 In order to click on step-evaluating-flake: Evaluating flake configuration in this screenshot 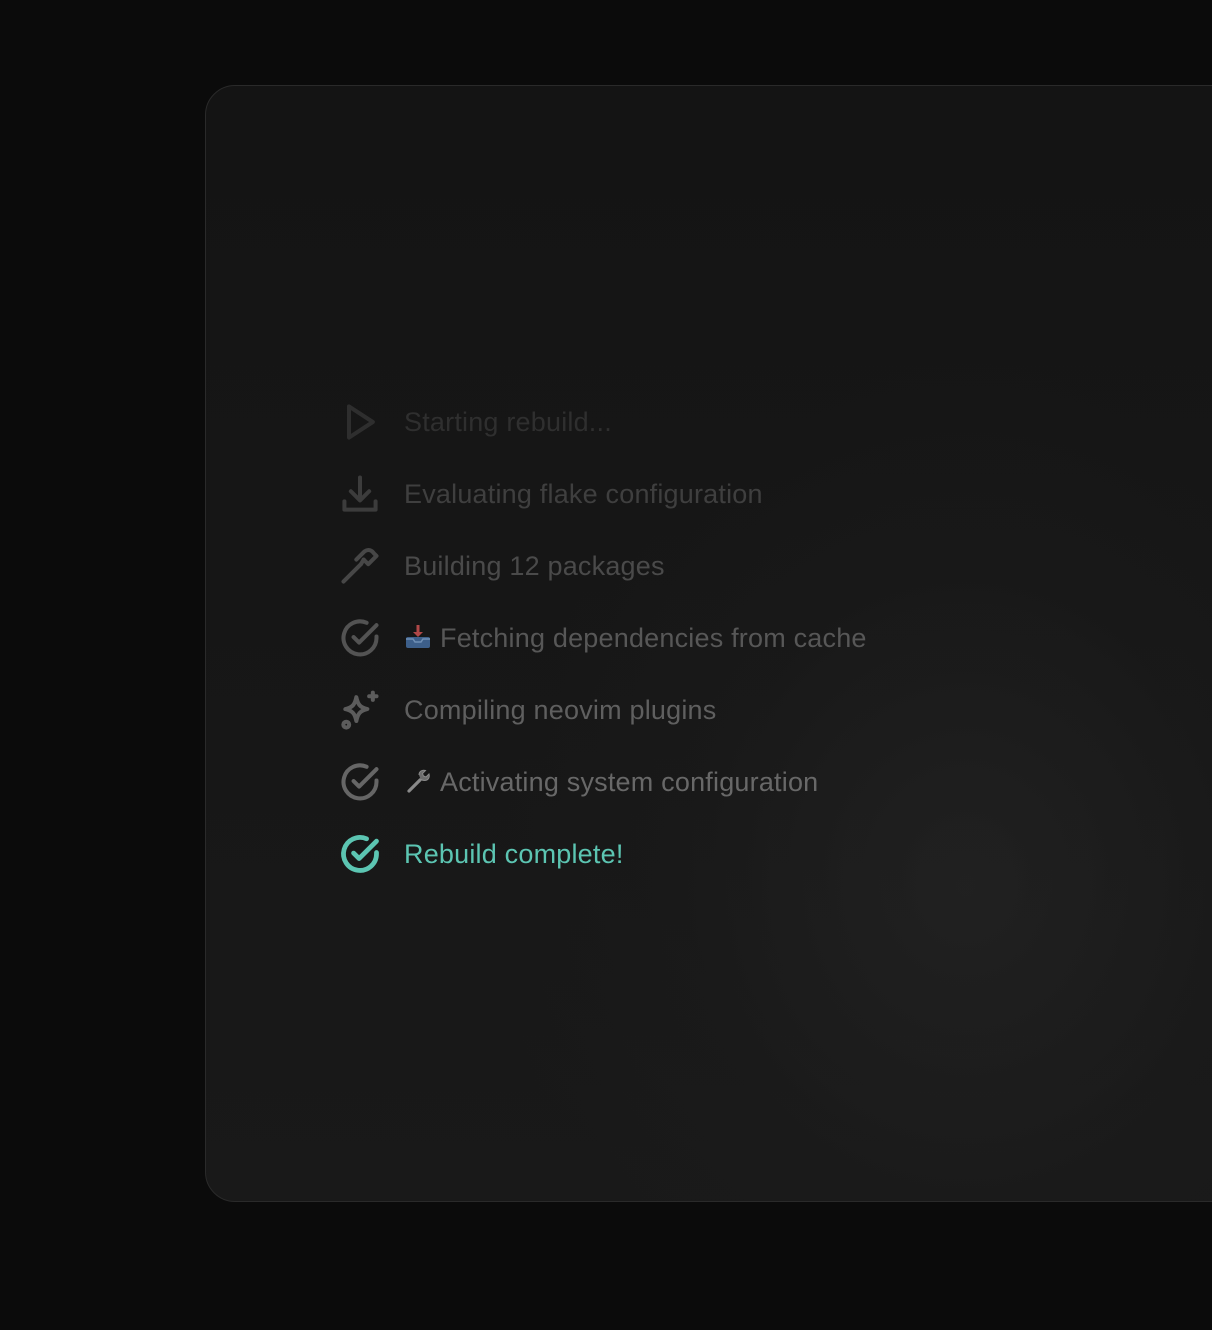, I will do `click(602, 494)`.